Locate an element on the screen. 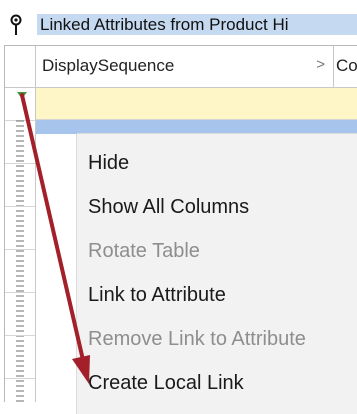 The image size is (357, 414). new-row-indicator is located at coordinates (20, 104).